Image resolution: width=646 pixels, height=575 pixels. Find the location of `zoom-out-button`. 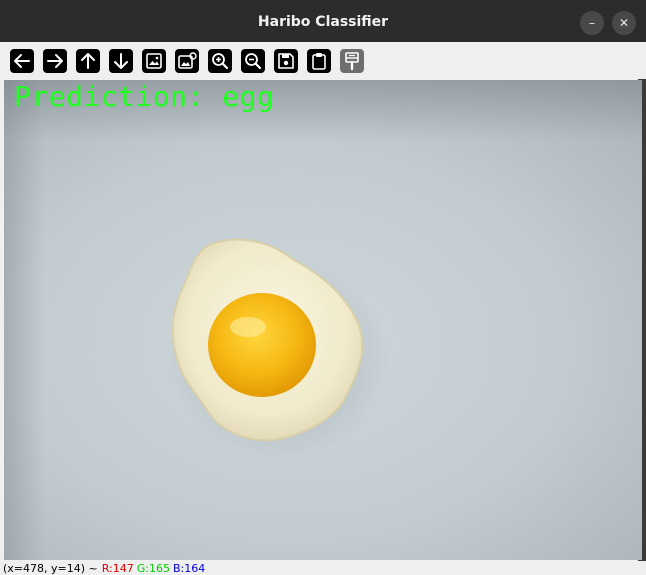

zoom-out-button is located at coordinates (253, 61).